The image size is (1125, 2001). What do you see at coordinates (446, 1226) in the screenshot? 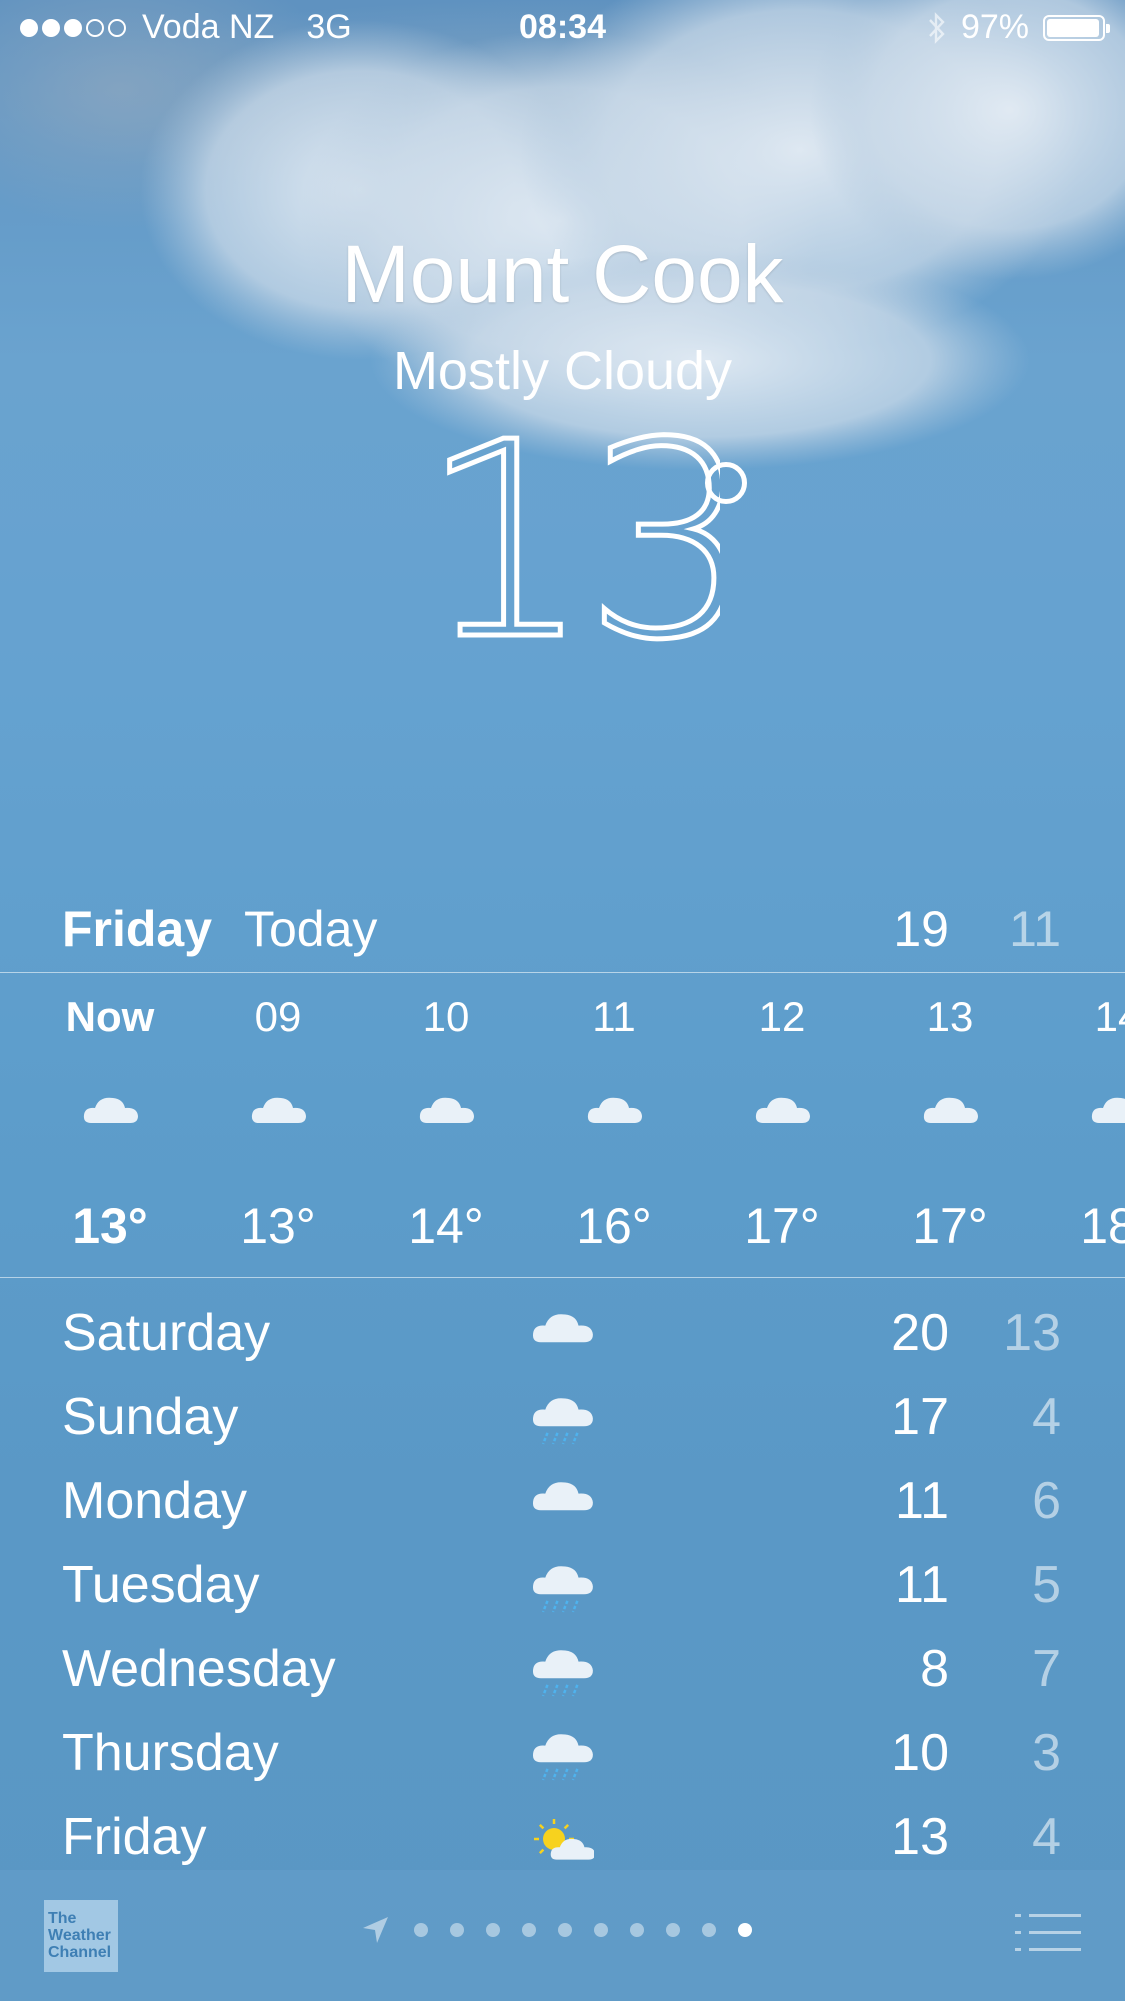
I see `hourly-temp: 14°` at bounding box center [446, 1226].